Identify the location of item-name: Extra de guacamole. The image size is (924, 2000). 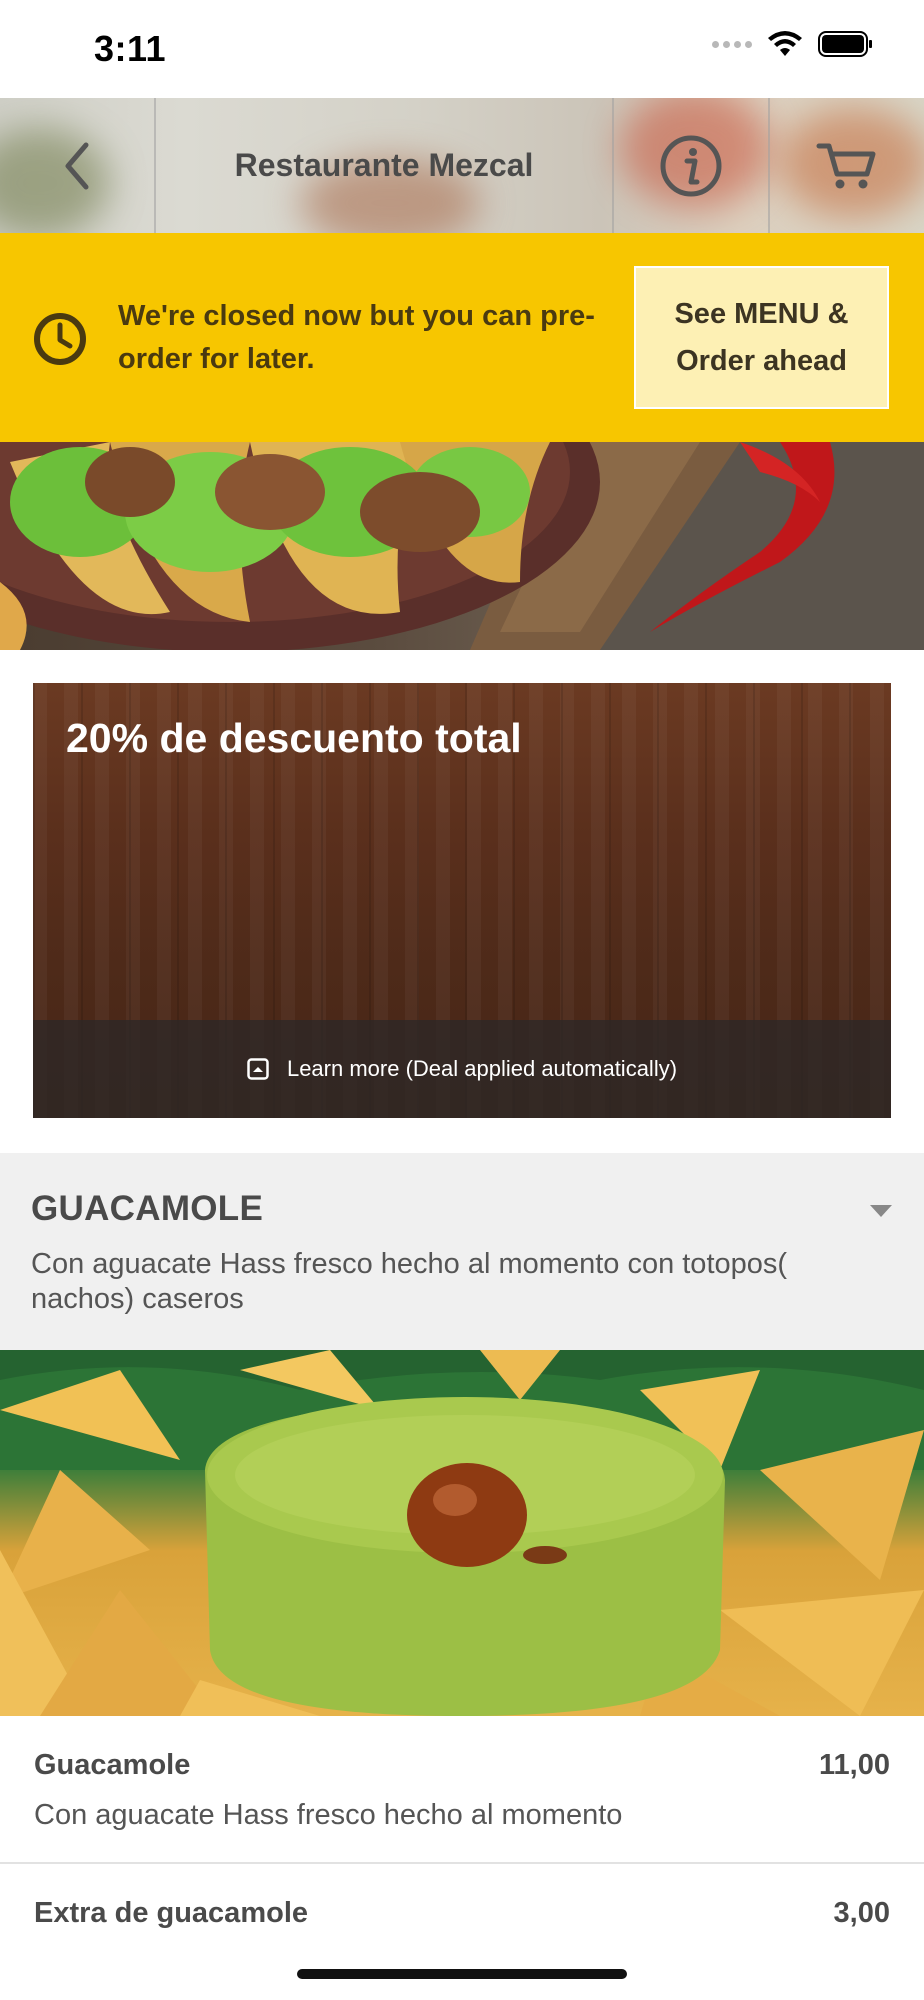
(171, 1913).